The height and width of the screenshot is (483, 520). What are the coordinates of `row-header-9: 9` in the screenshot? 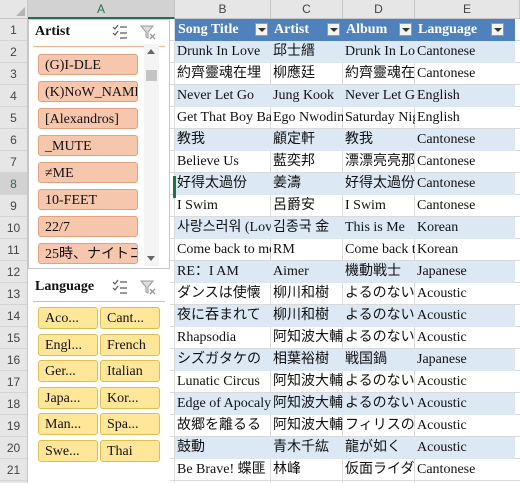 It's located at (13, 206).